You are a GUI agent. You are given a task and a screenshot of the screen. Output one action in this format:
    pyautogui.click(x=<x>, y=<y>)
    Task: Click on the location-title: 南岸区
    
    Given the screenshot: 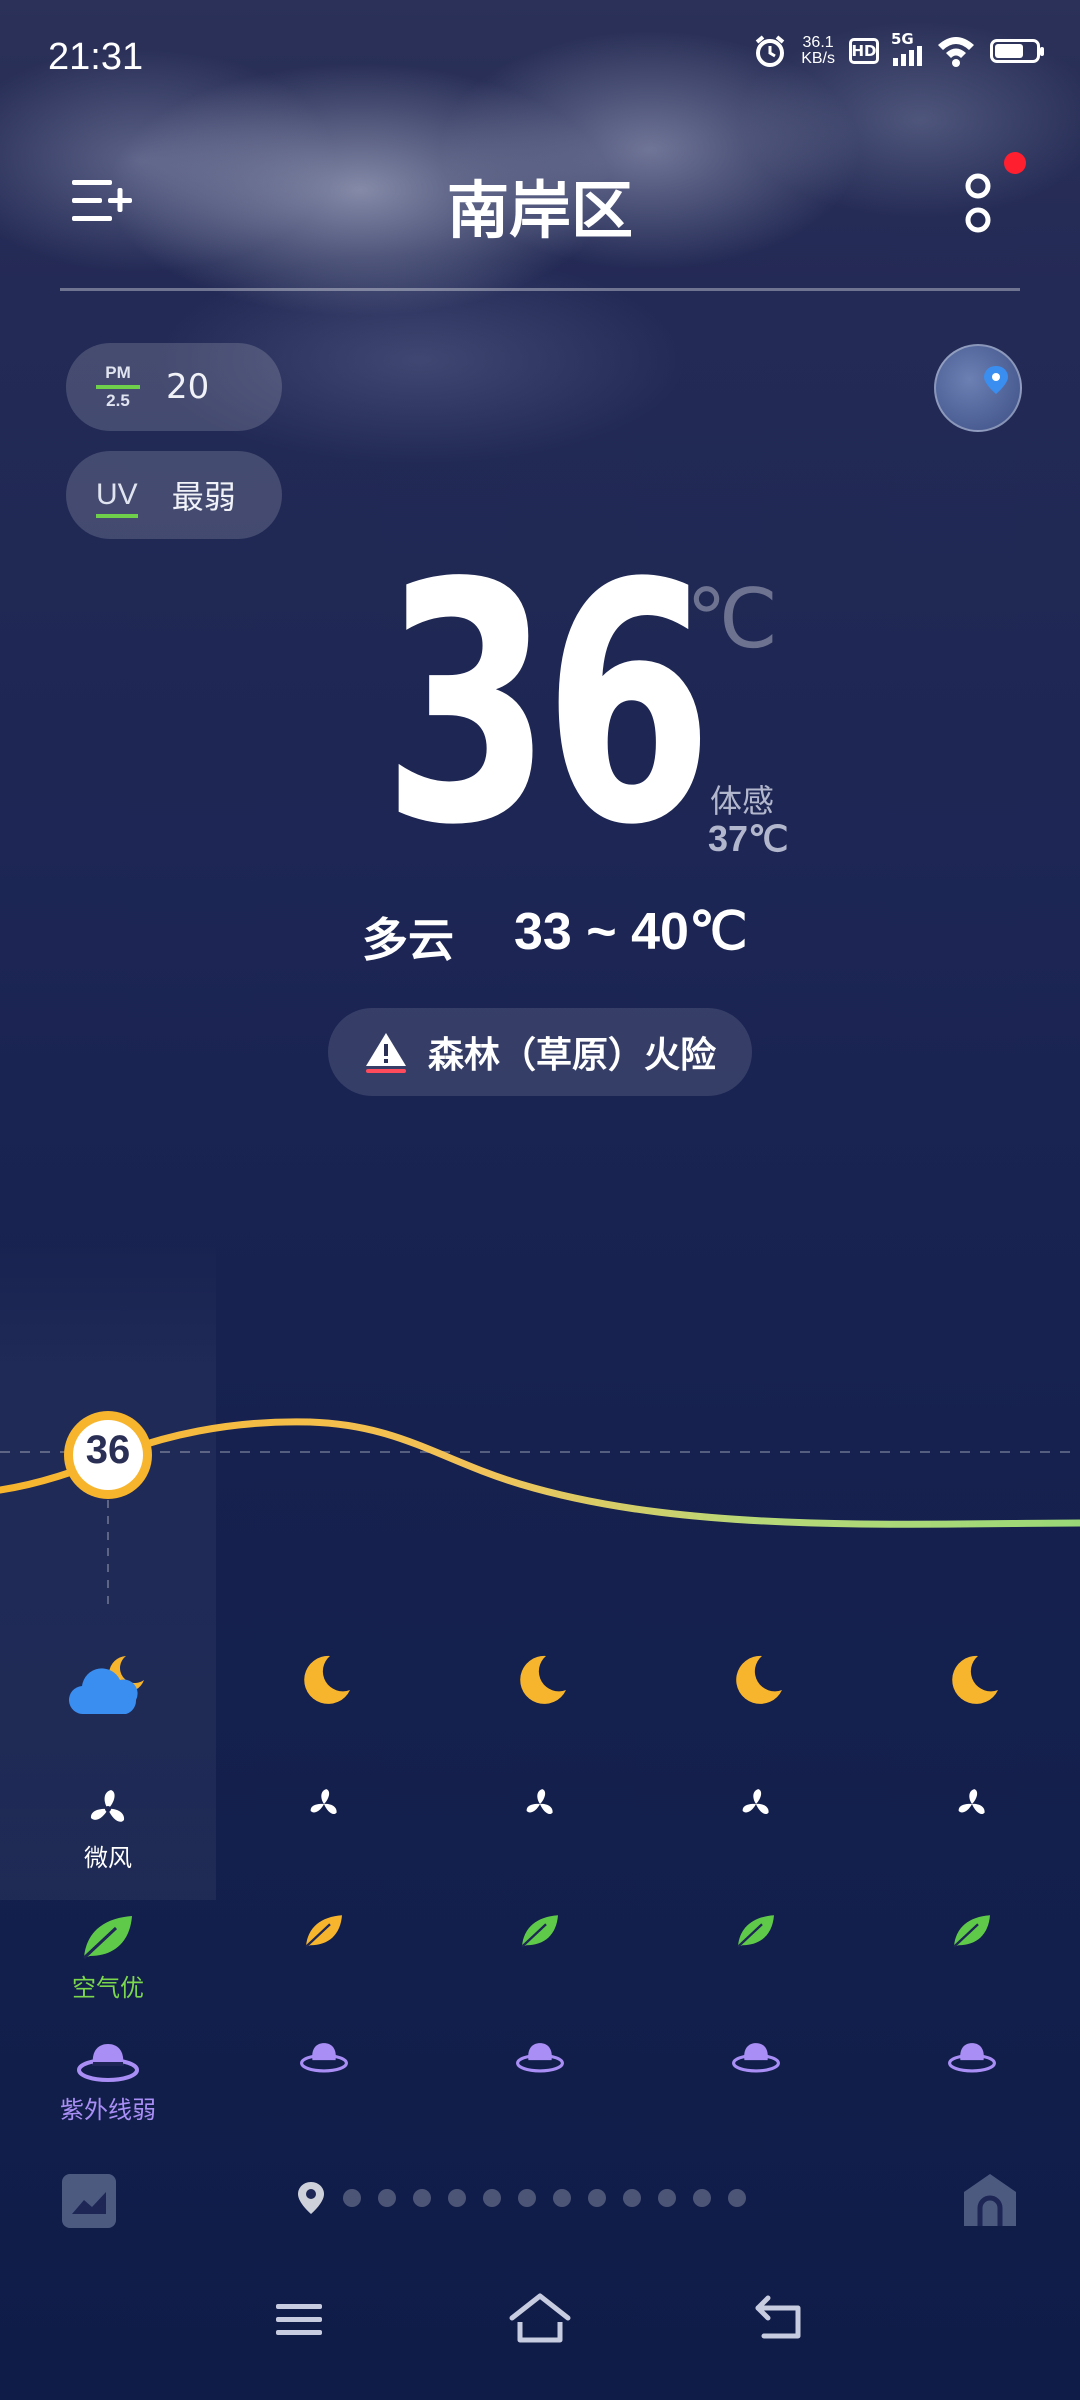 What is the action you would take?
    pyautogui.click(x=540, y=205)
    